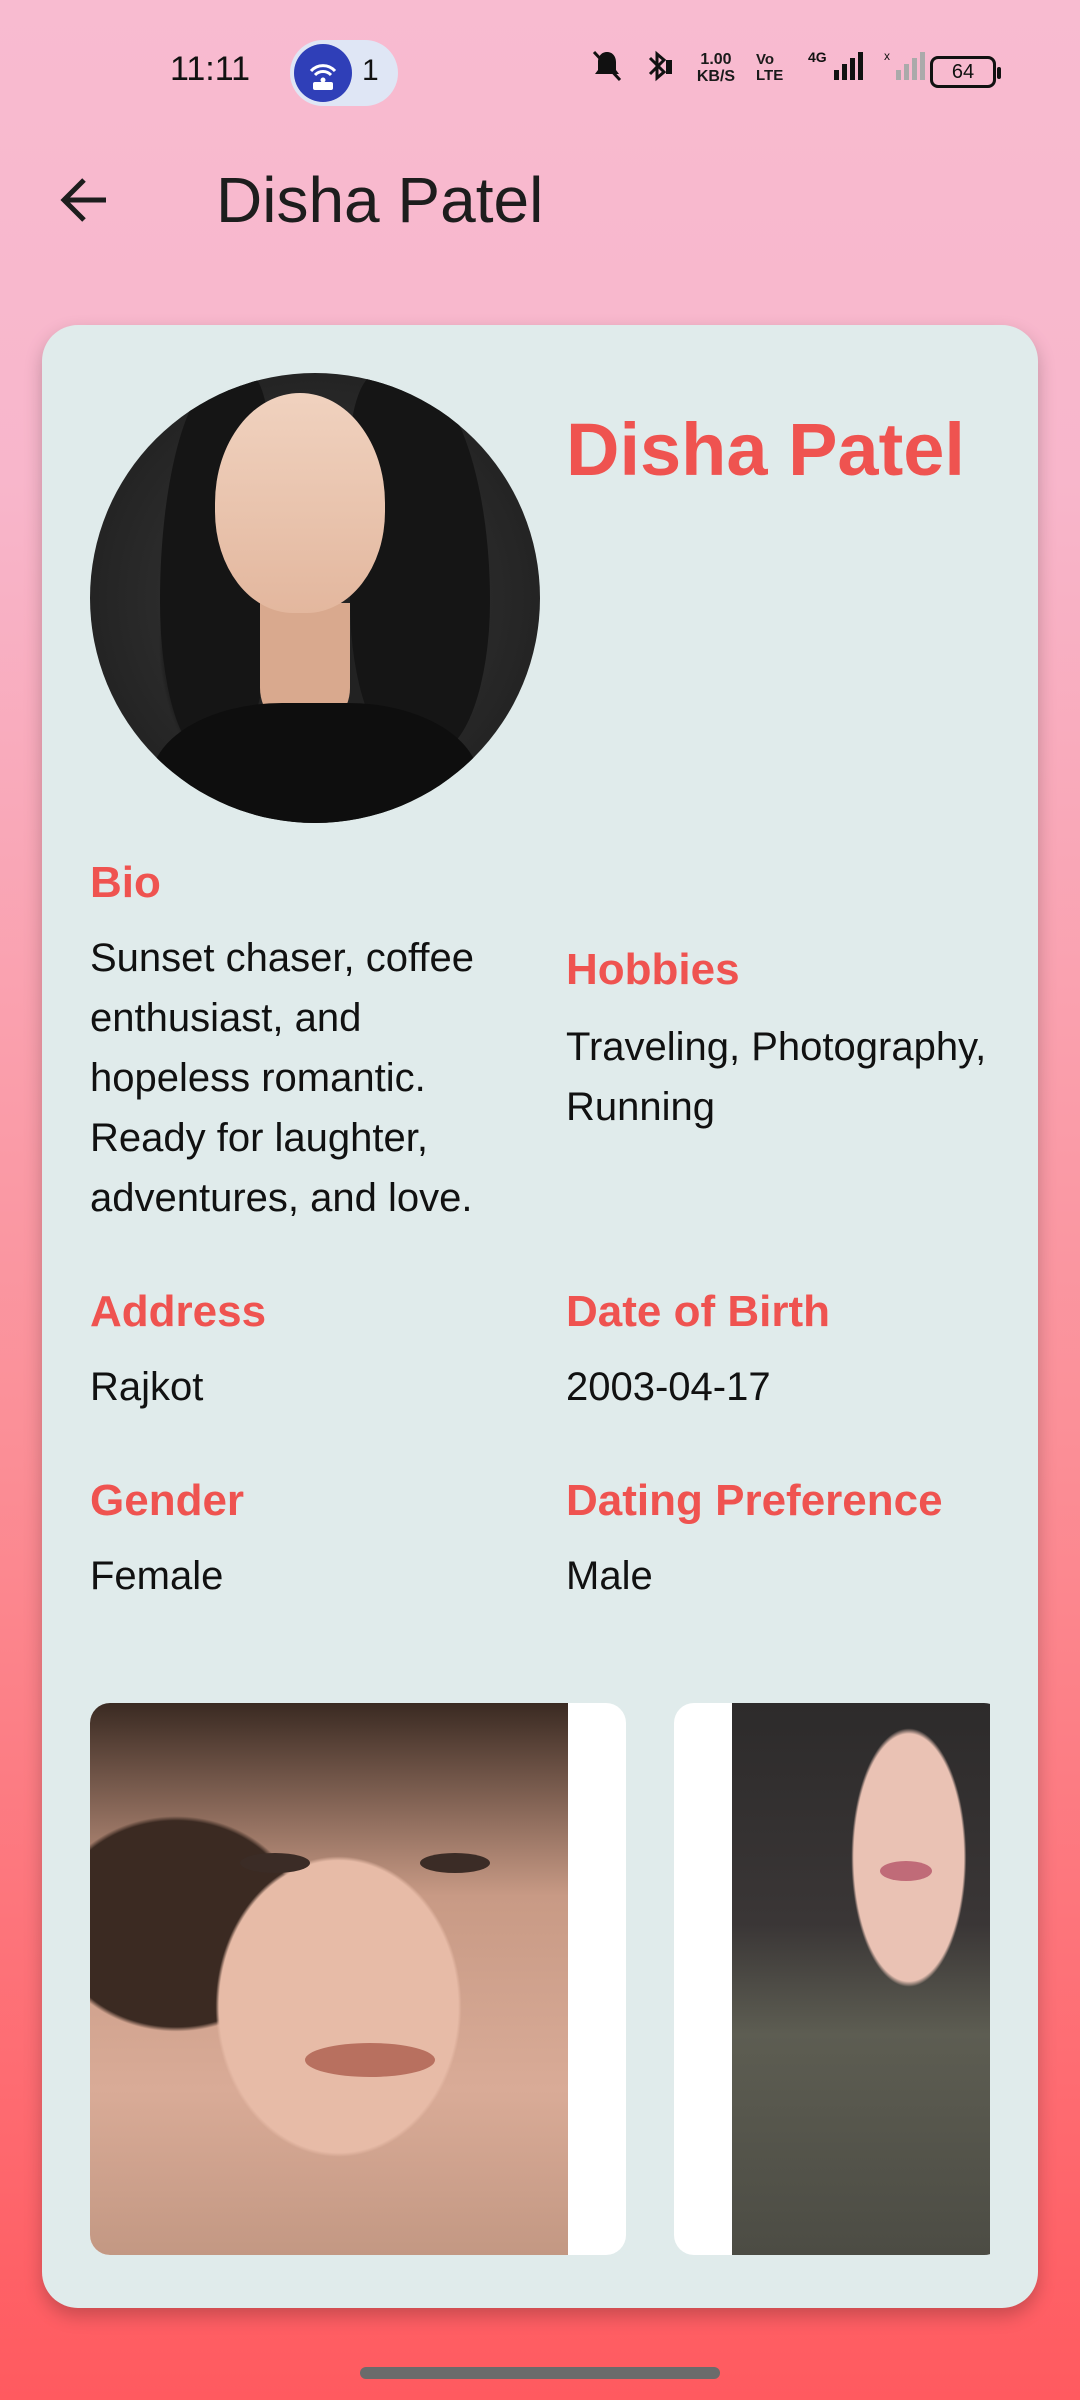 The width and height of the screenshot is (1080, 2400). What do you see at coordinates (698, 1311) in the screenshot?
I see `dob-label: Date of Birth` at bounding box center [698, 1311].